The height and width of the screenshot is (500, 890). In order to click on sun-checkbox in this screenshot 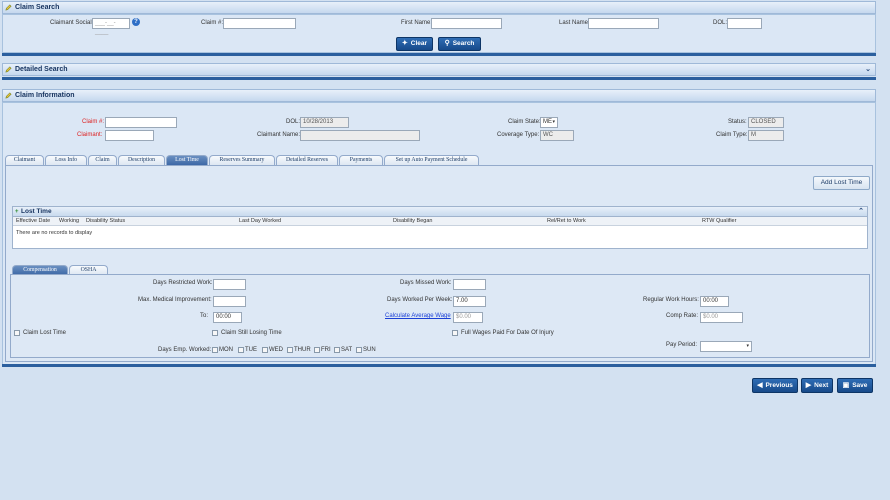, I will do `click(359, 350)`.